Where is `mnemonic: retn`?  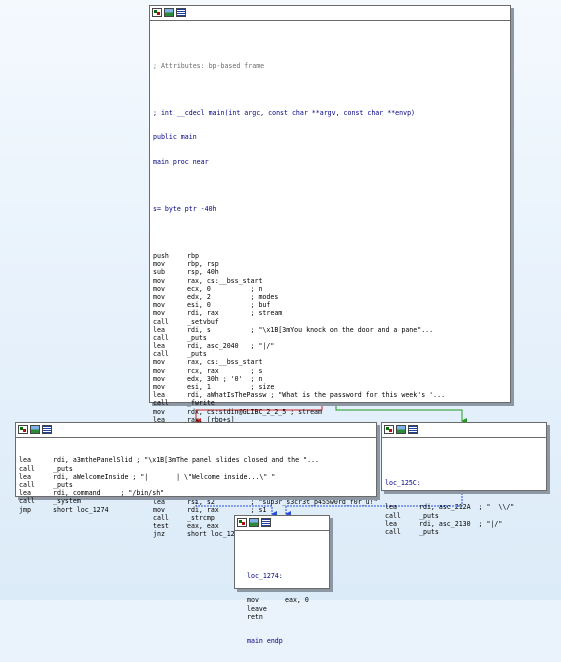 mnemonic: retn is located at coordinates (255, 616).